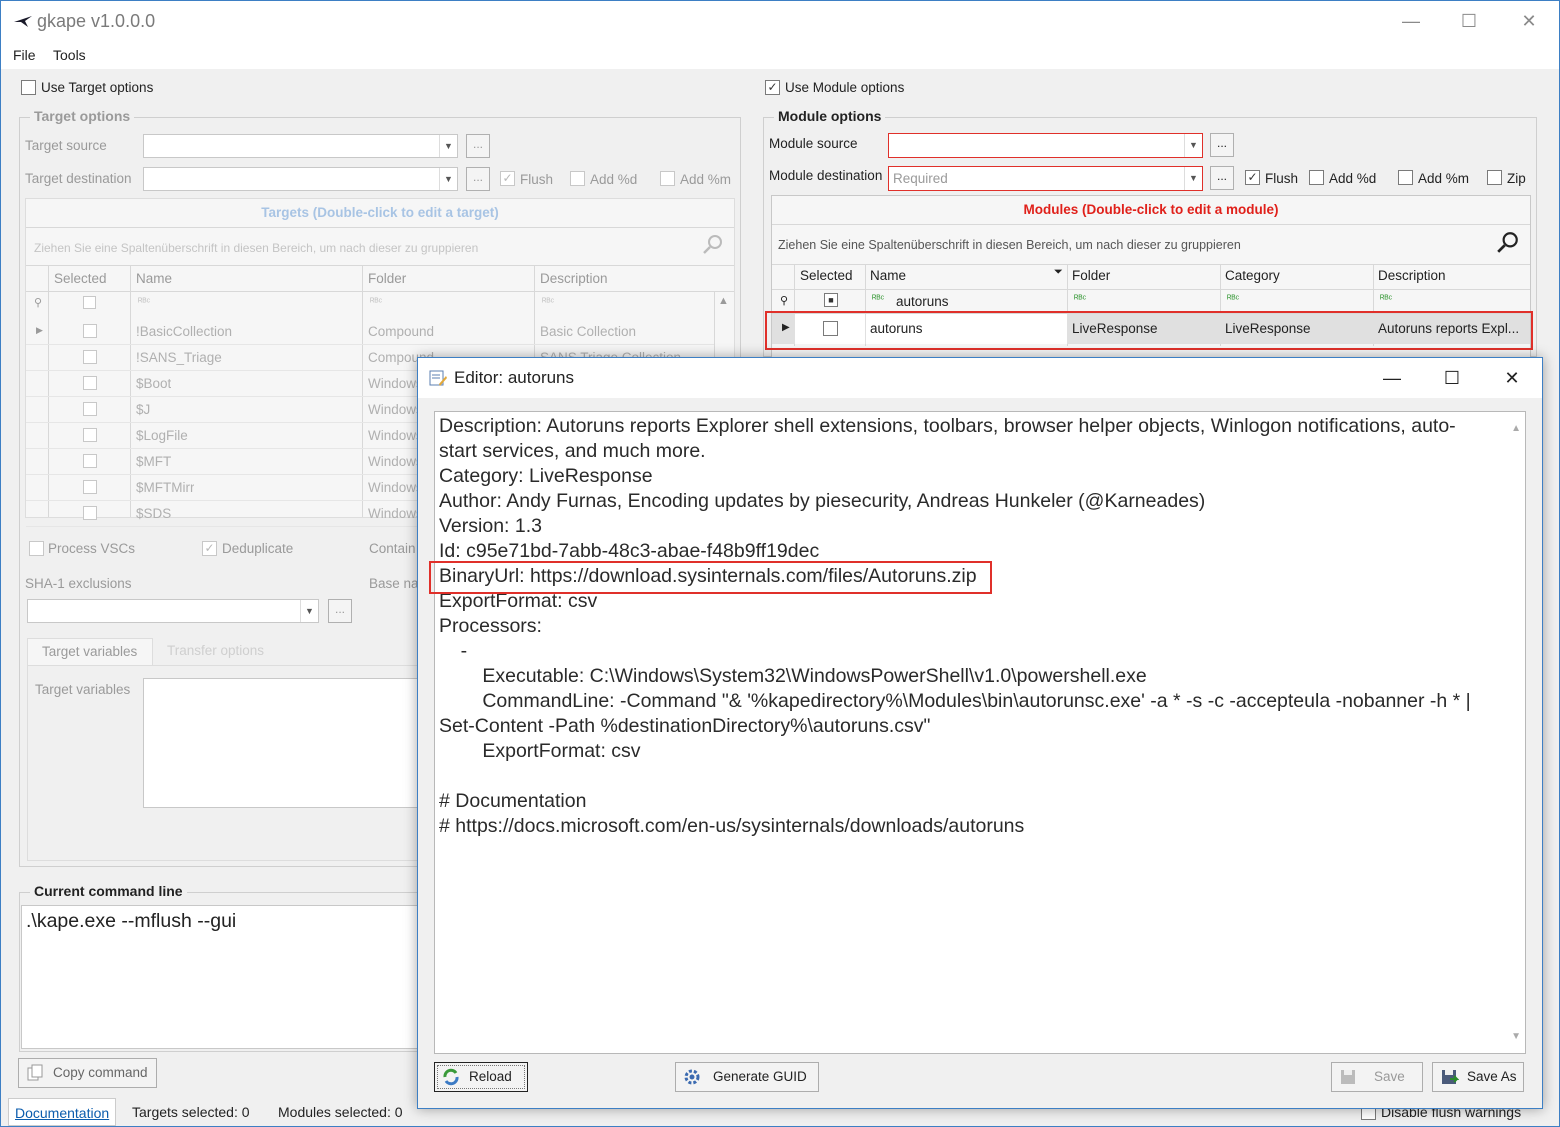  Describe the element at coordinates (285, 743) in the screenshot. I see `target-variables-input` at that location.